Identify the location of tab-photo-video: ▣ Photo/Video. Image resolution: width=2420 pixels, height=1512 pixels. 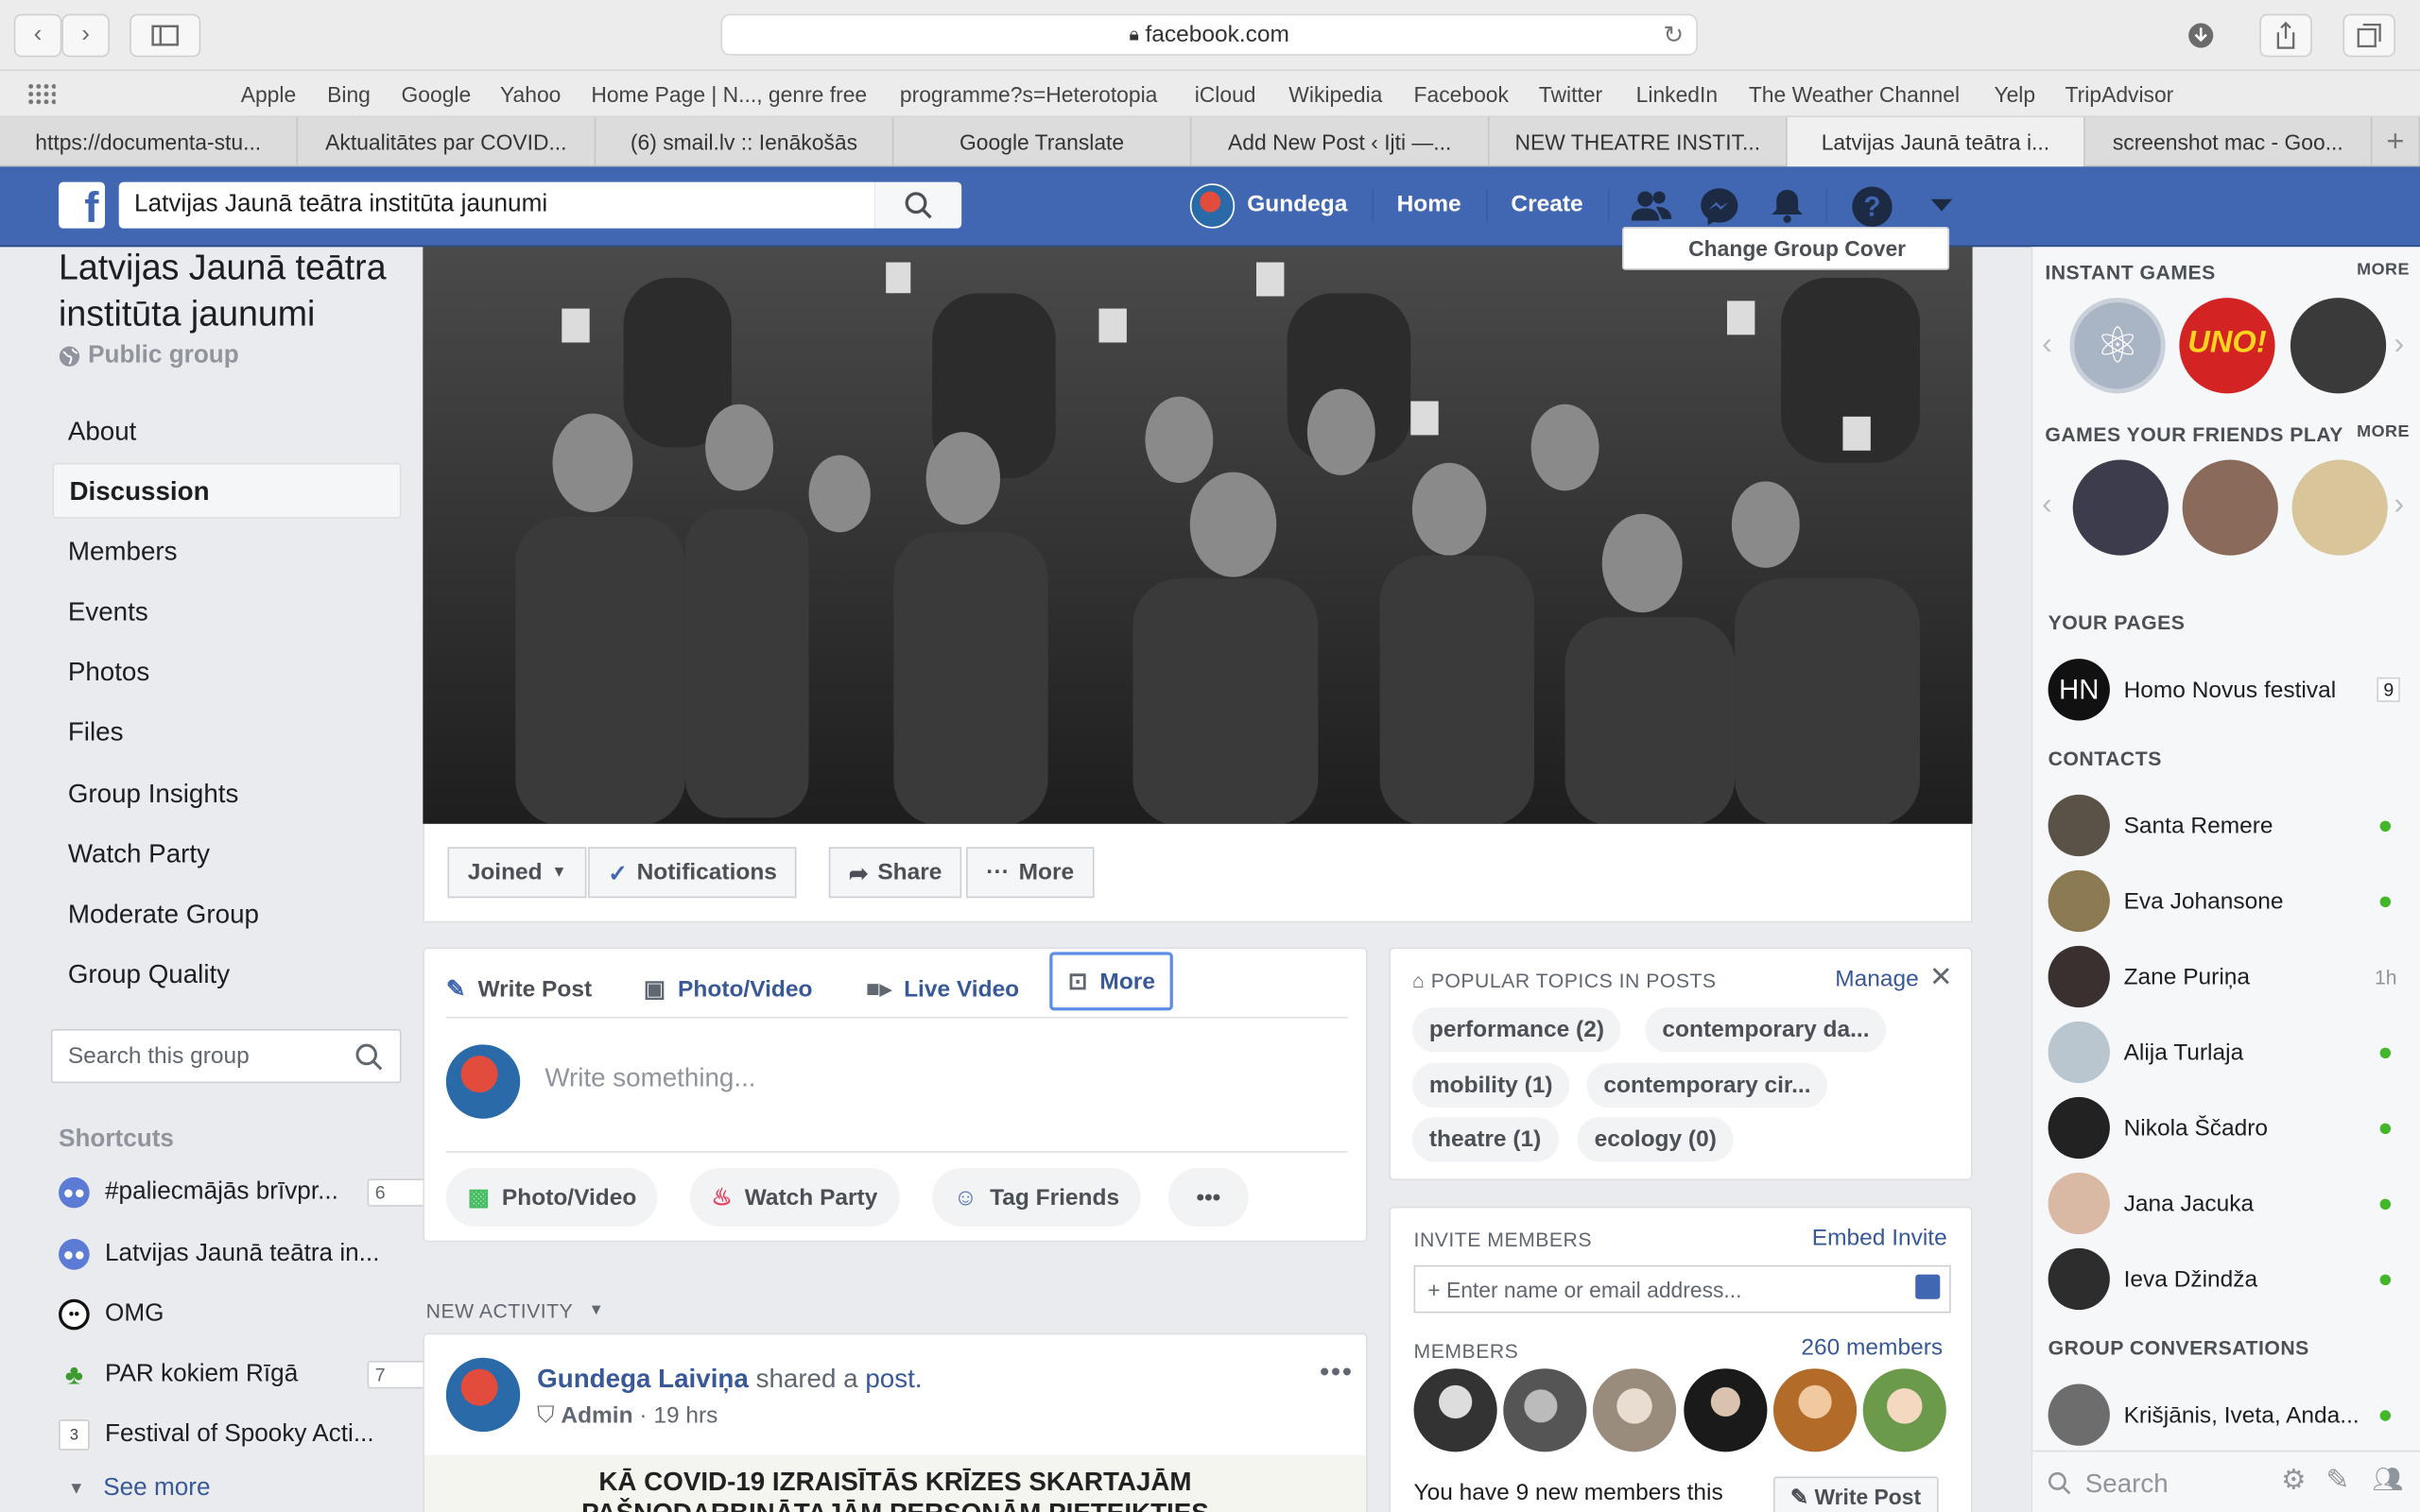
(728, 988).